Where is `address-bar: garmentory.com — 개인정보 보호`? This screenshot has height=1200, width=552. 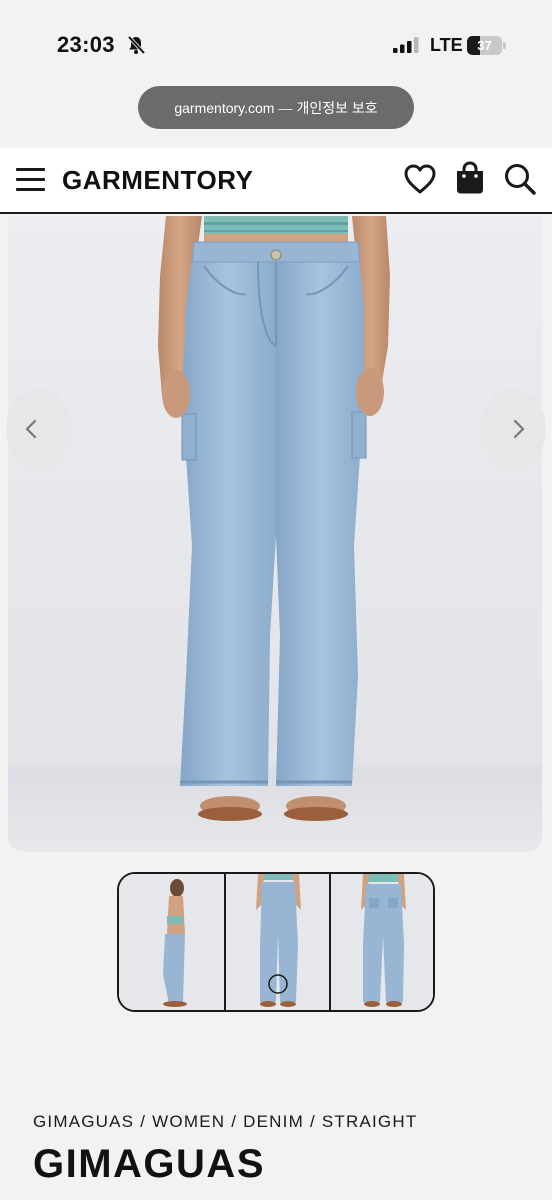 address-bar: garmentory.com — 개인정보 보호 is located at coordinates (276, 107).